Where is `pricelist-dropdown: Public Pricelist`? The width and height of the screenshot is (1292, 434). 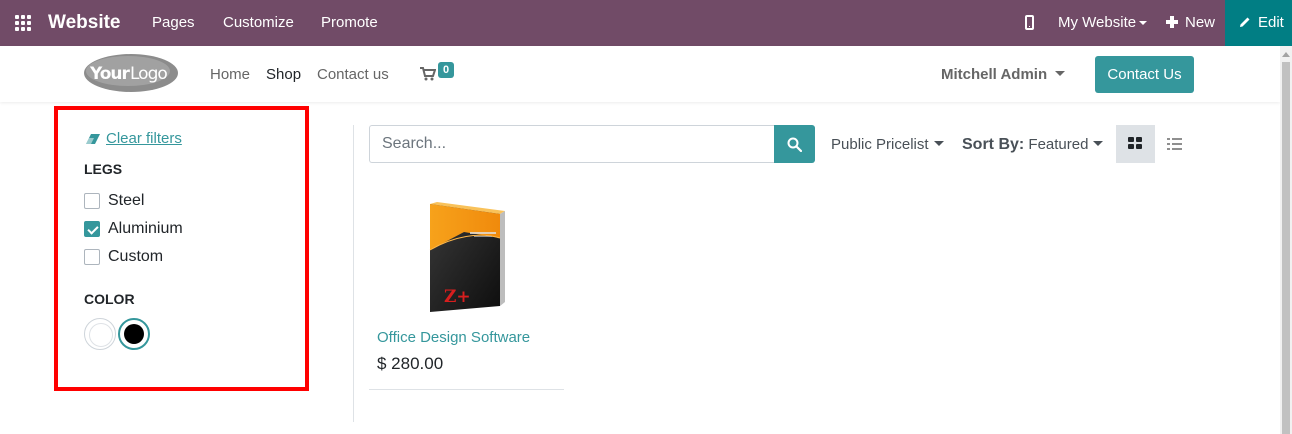 pricelist-dropdown: Public Pricelist is located at coordinates (887, 145).